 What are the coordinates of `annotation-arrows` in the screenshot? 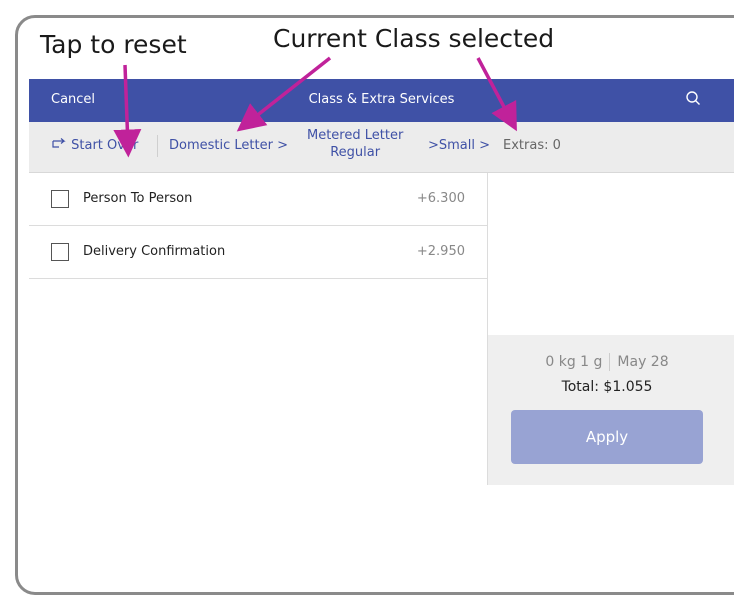 It's located at (315, 107).